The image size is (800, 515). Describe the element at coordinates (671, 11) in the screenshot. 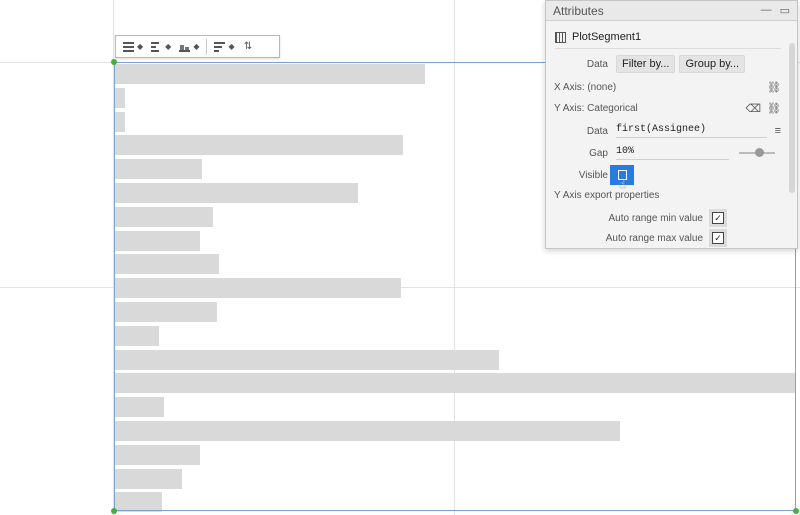

I see `panel-header: Attributes — ▭` at that location.